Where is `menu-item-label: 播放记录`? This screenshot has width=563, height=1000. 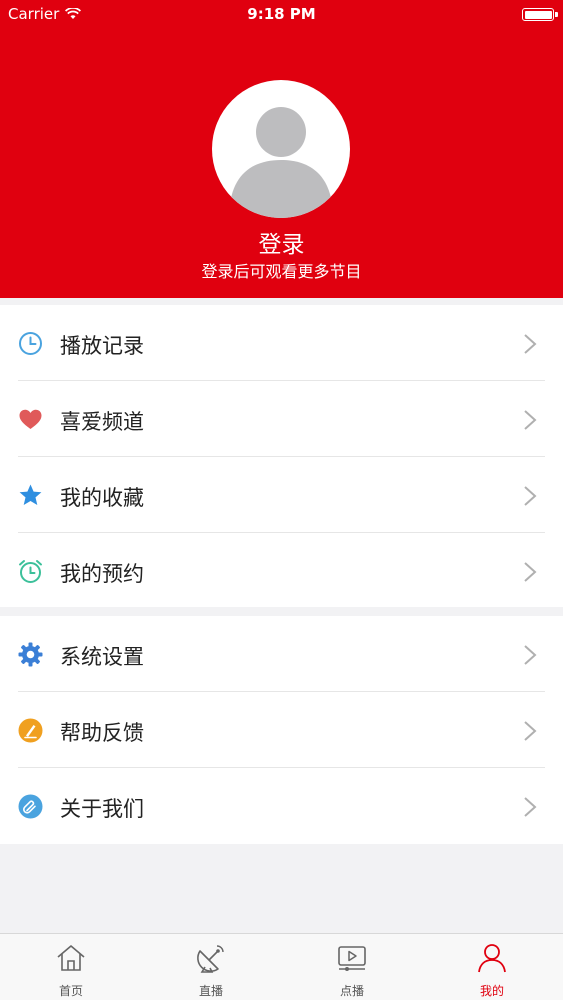 menu-item-label: 播放记录 is located at coordinates (102, 346).